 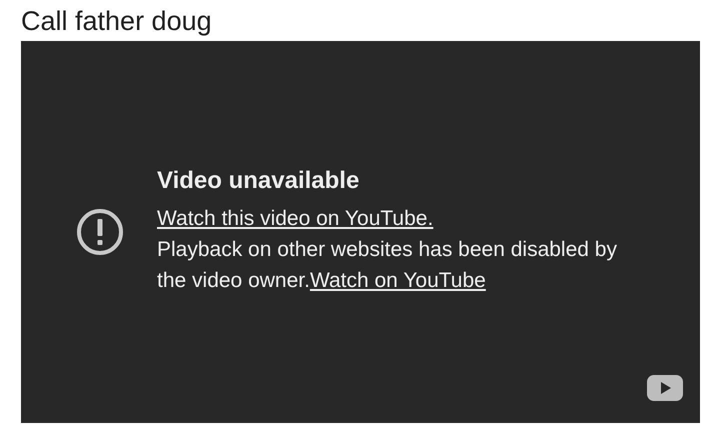 I want to click on error-message: Playback on other websites has been disabled by the video owner.Watch on YouTube, so click(x=387, y=265).